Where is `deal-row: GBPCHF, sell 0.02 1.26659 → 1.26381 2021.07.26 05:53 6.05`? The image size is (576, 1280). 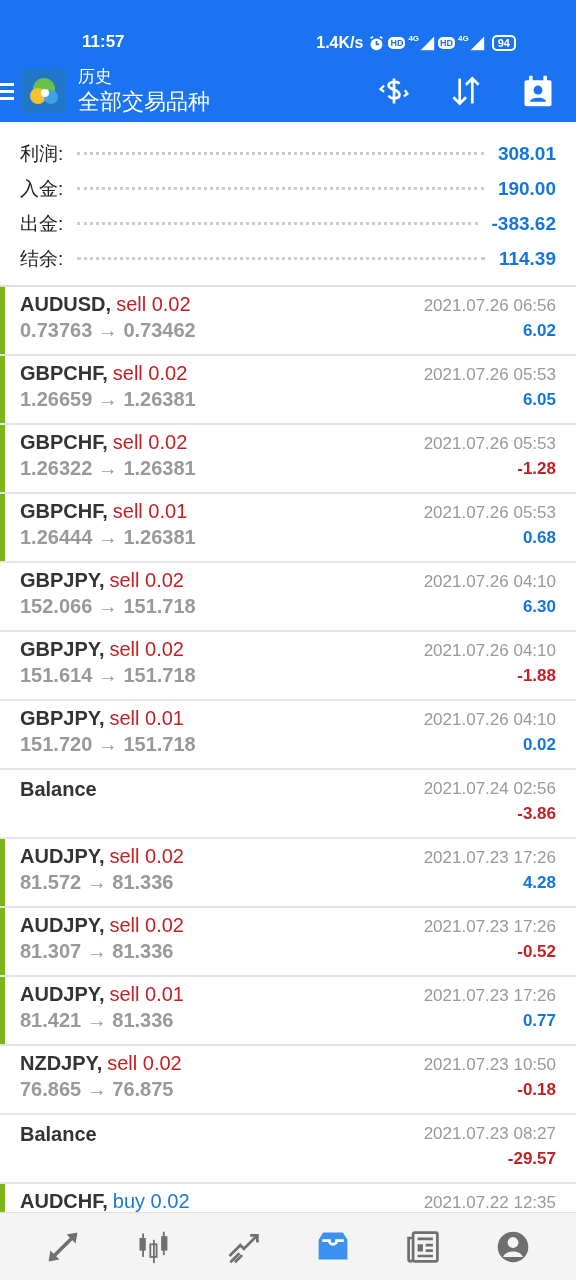
deal-row: GBPCHF, sell 0.02 1.26659 → 1.26381 2021.07.26 05:53 6.05 is located at coordinates (288, 390).